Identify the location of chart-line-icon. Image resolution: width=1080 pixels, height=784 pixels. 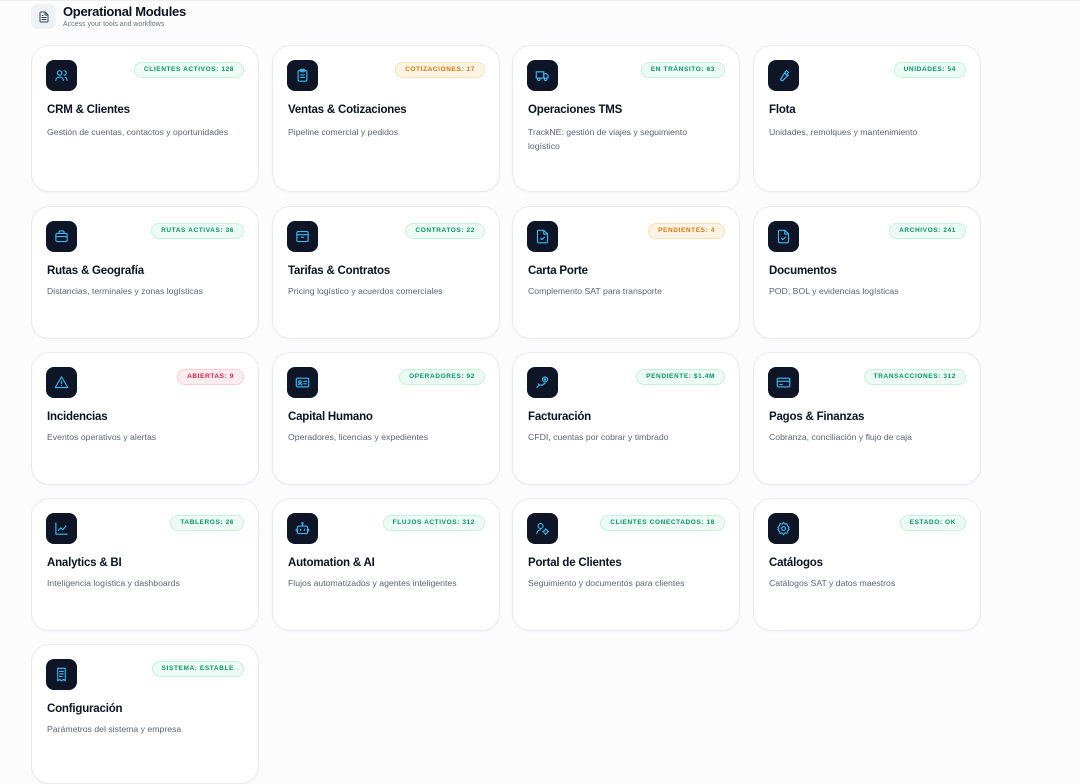
(61, 528).